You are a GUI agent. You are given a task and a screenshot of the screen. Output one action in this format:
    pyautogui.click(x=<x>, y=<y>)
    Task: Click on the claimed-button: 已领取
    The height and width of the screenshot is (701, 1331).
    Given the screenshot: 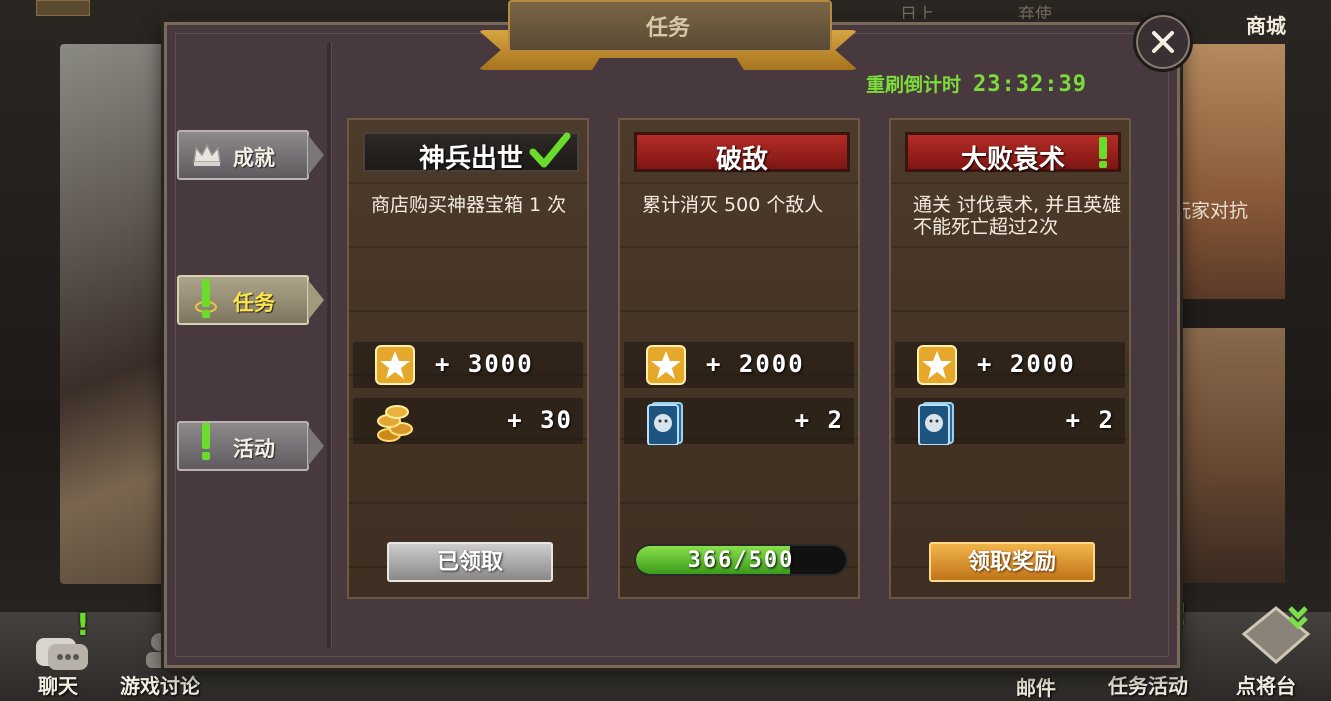 What is the action you would take?
    pyautogui.click(x=470, y=562)
    